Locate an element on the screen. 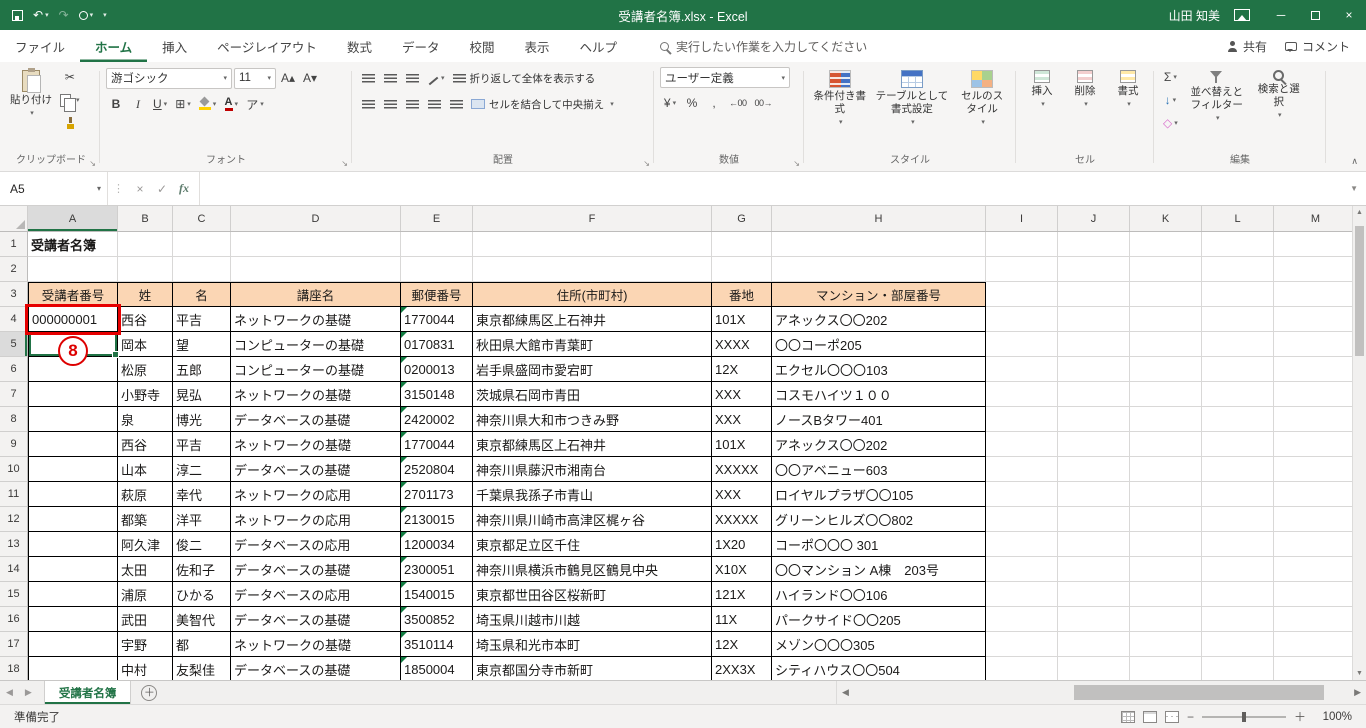  cell-F1 is located at coordinates (592, 244).